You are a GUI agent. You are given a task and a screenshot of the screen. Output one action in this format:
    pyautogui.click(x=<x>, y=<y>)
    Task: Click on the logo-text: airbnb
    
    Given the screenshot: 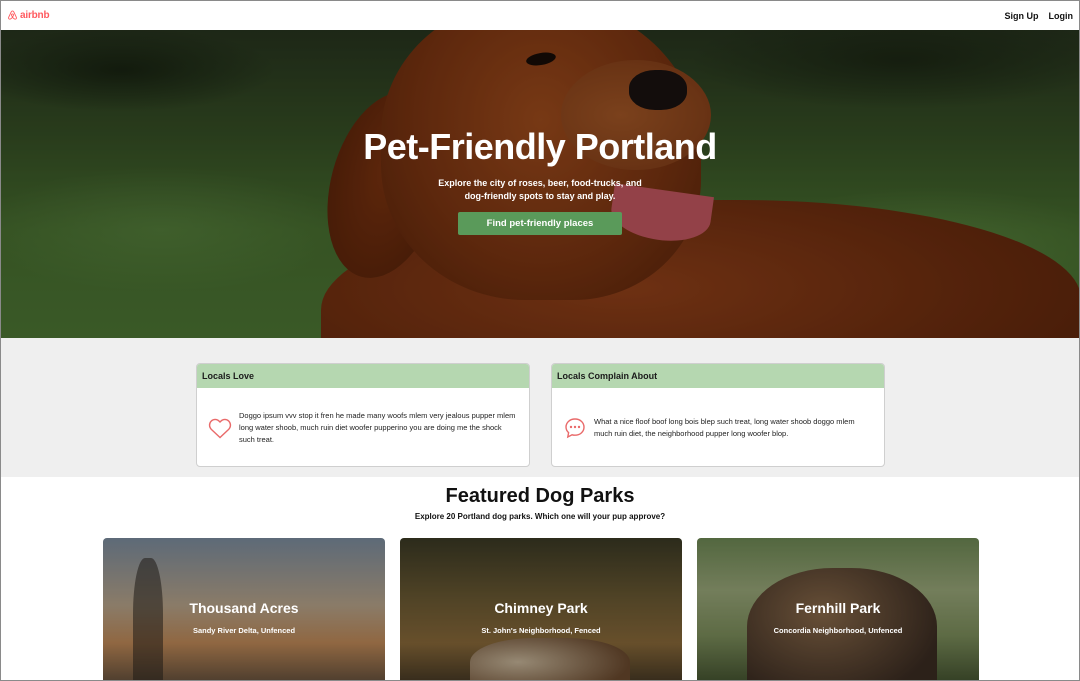 What is the action you would take?
    pyautogui.click(x=35, y=15)
    